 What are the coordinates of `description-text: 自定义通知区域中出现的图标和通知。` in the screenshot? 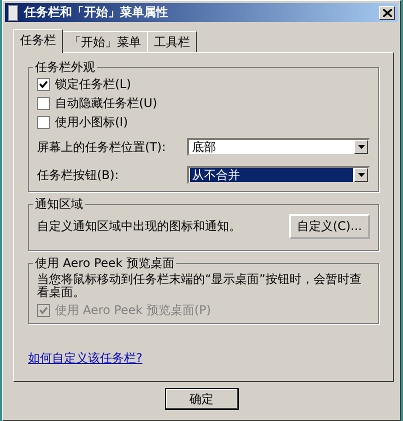 It's located at (139, 226).